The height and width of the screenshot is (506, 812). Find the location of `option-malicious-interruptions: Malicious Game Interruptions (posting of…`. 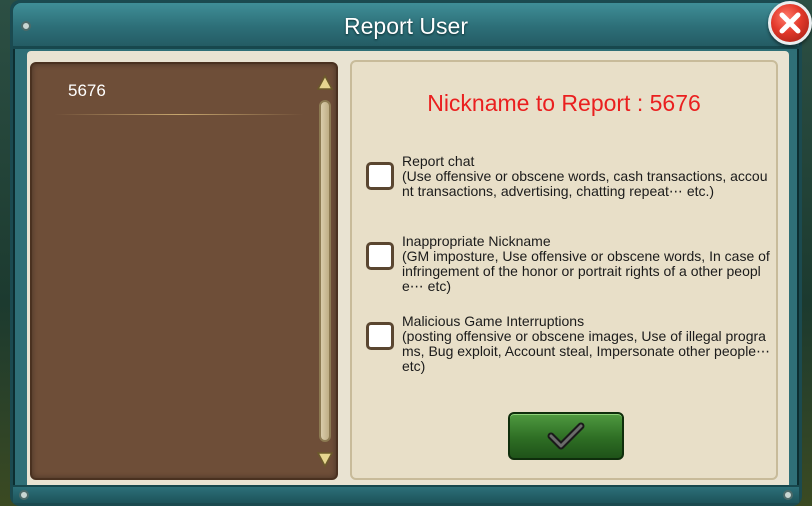

option-malicious-interruptions: Malicious Game Interruptions (posting of… is located at coordinates (568, 343).